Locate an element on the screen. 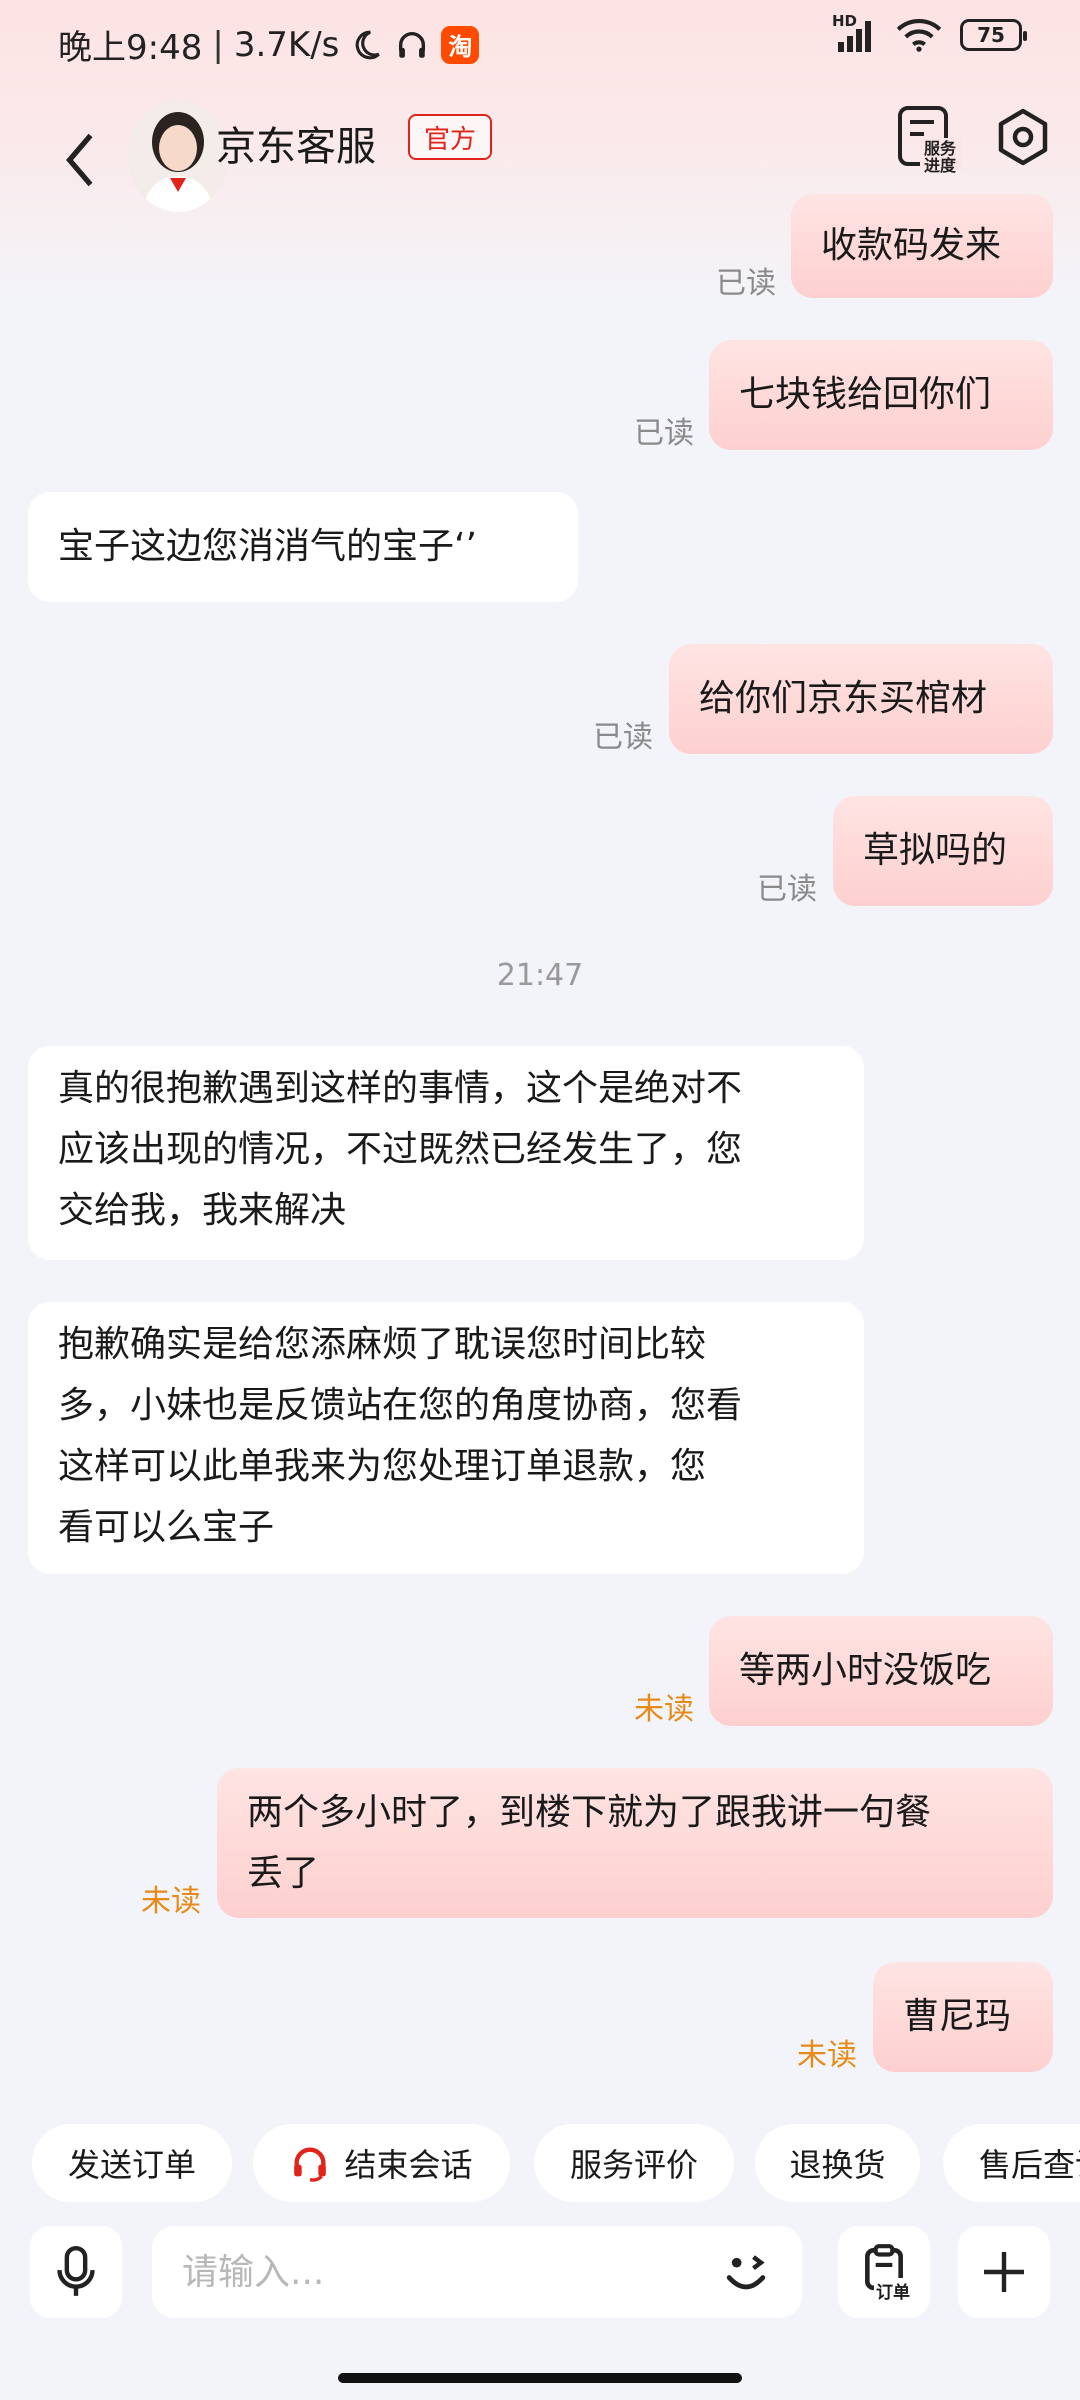 The width and height of the screenshot is (1080, 2400). headset-icon is located at coordinates (310, 2163).